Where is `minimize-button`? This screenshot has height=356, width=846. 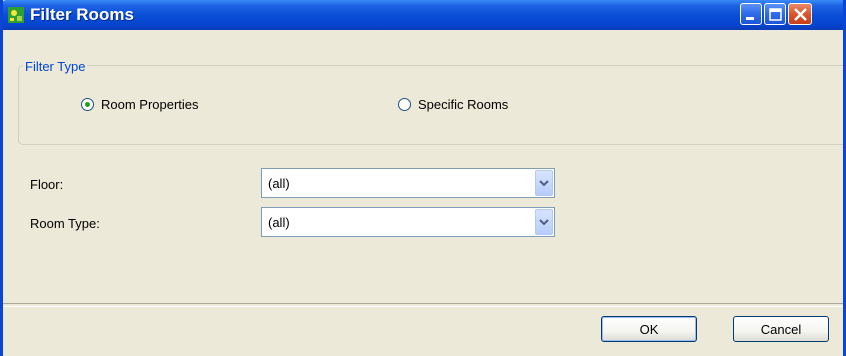
minimize-button is located at coordinates (751, 14).